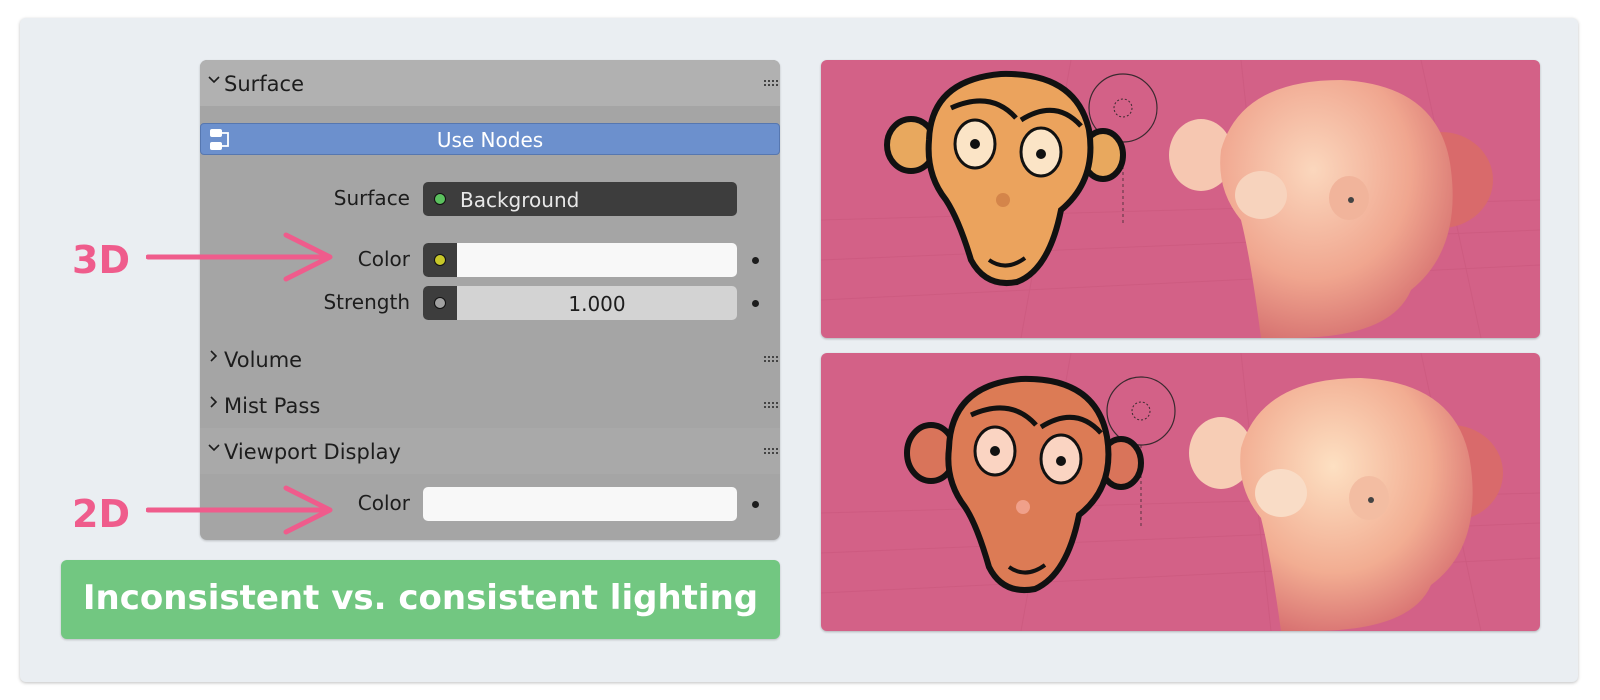 The width and height of the screenshot is (1600, 700). What do you see at coordinates (1346, 504) in the screenshot?
I see `monkey-3d-icon` at bounding box center [1346, 504].